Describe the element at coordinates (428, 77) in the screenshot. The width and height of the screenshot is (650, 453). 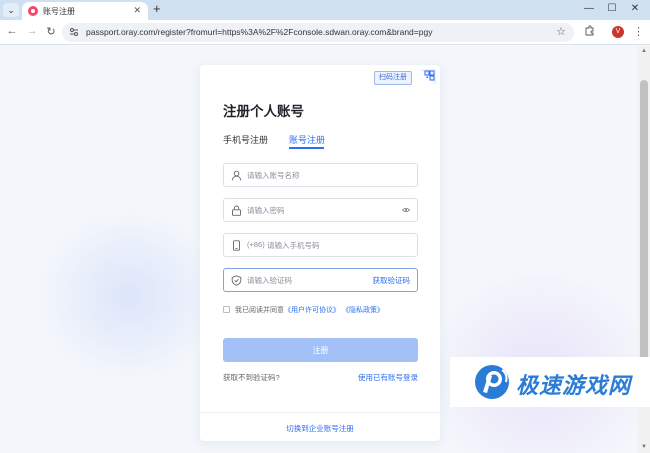
I see `qr-code-icon` at that location.